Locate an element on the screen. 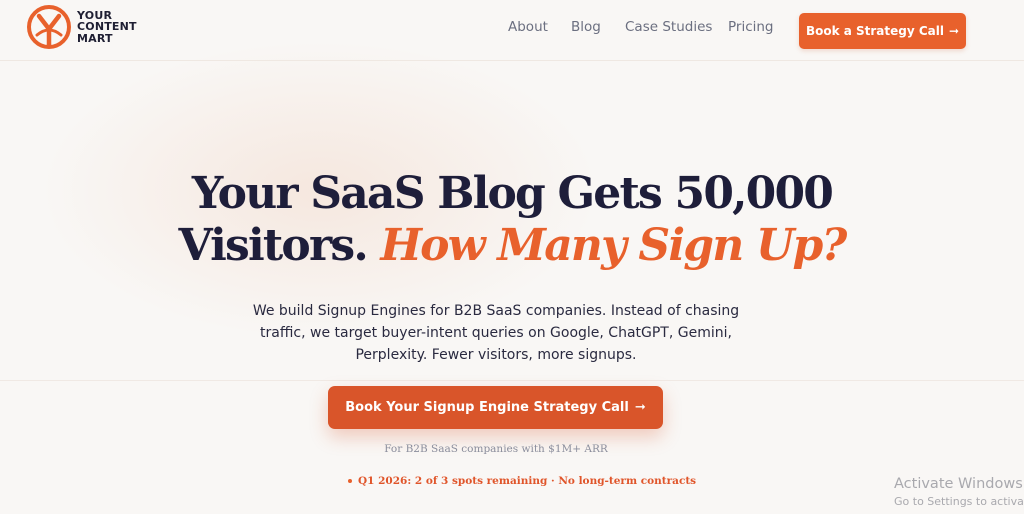 This screenshot has width=1024, height=514. status-dot-icon is located at coordinates (350, 481).